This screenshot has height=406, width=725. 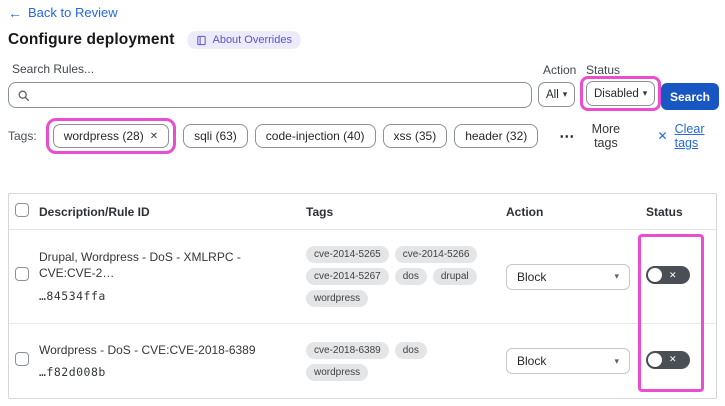 I want to click on tag-badge: cve-2018-6389, so click(x=347, y=350).